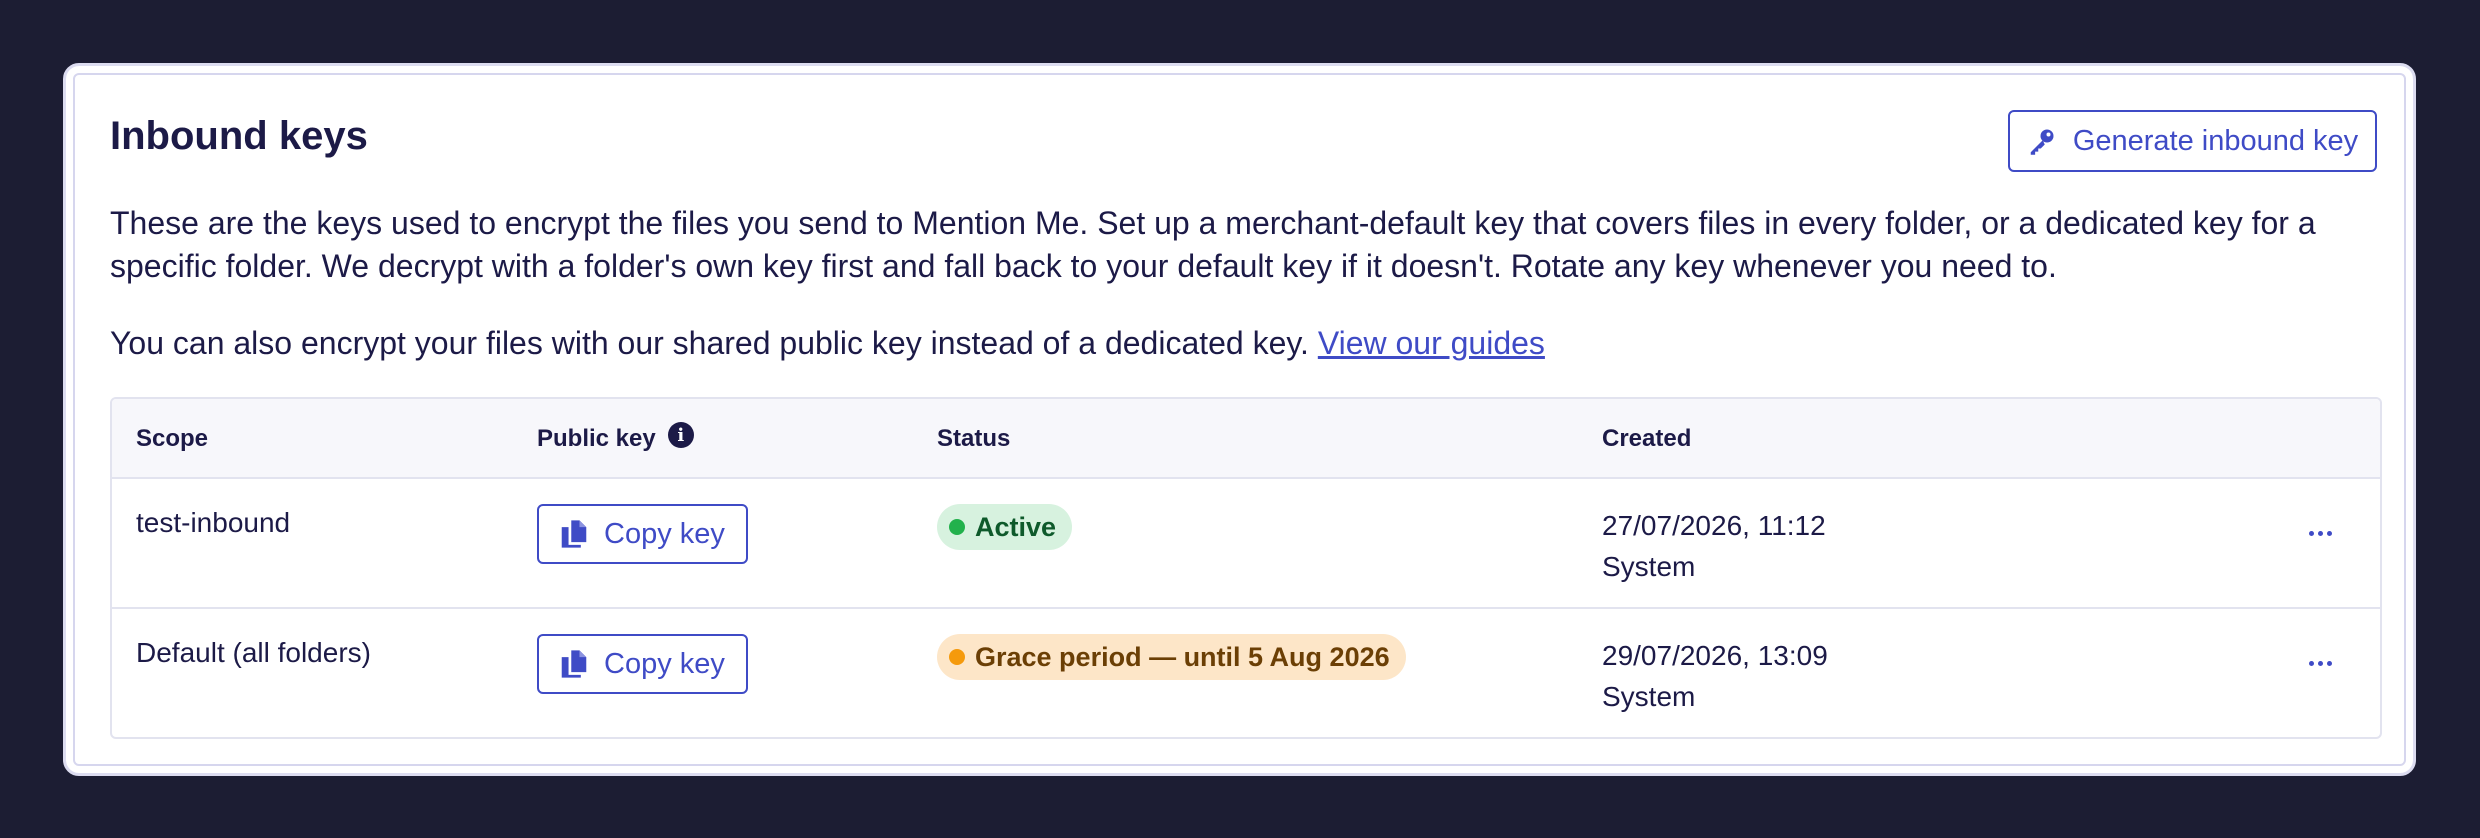  Describe the element at coordinates (1714, 546) in the screenshot. I see `created-cell: 27/07/2026, 11:12 System` at that location.